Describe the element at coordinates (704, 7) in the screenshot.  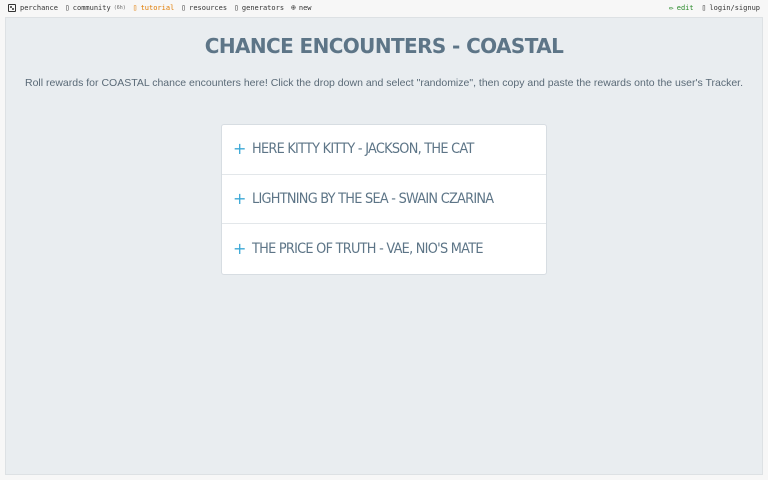
I see `user-icon: ▯` at that location.